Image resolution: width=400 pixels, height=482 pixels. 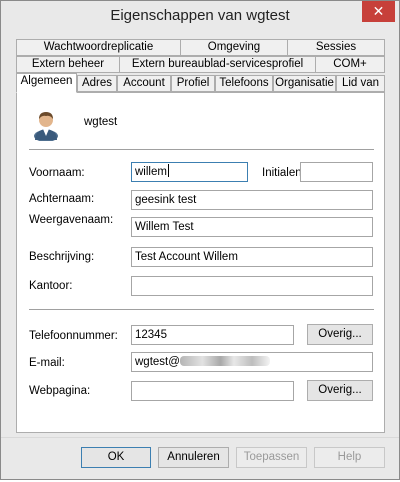 I want to click on tab-algemeen: Algemeen, so click(x=46, y=83).